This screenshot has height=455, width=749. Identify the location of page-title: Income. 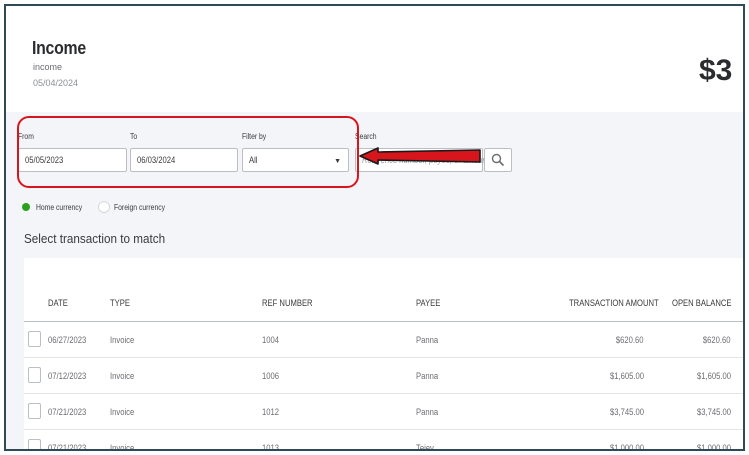
(59, 48).